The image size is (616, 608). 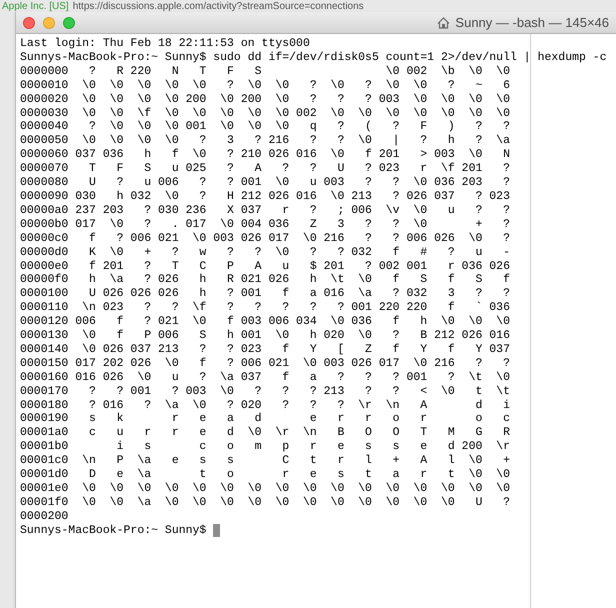 What do you see at coordinates (49, 22) in the screenshot?
I see `minimize-button` at bounding box center [49, 22].